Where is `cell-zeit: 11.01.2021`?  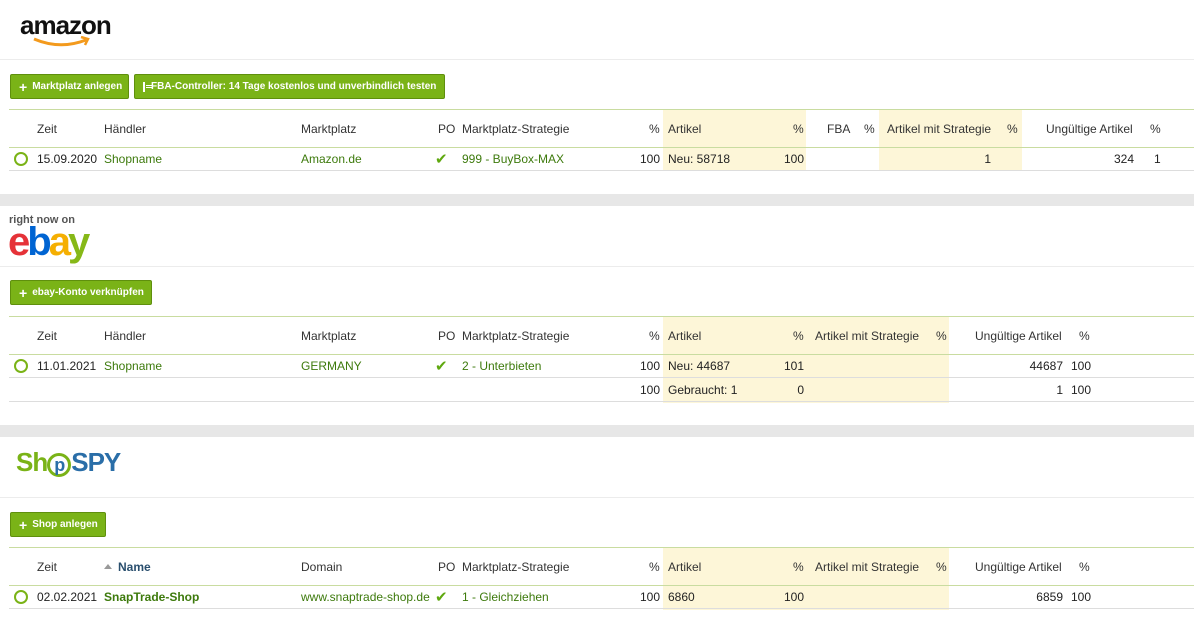
cell-zeit: 11.01.2021 is located at coordinates (67, 365).